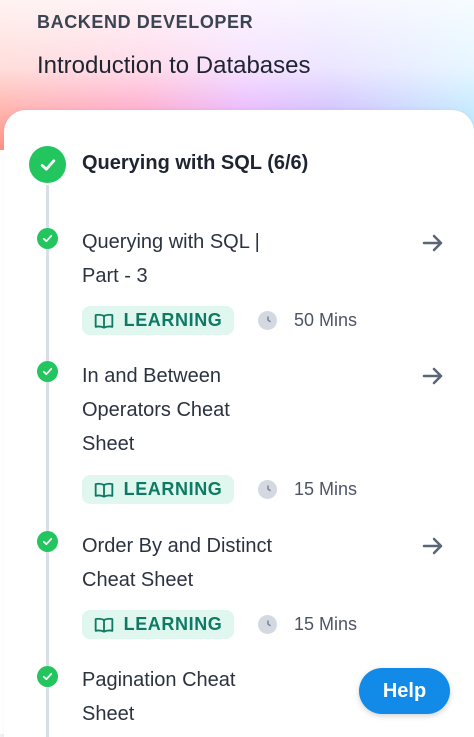 Image resolution: width=474 pixels, height=737 pixels. I want to click on lesson-title: Querying with SQL | Part - 3, so click(194, 259).